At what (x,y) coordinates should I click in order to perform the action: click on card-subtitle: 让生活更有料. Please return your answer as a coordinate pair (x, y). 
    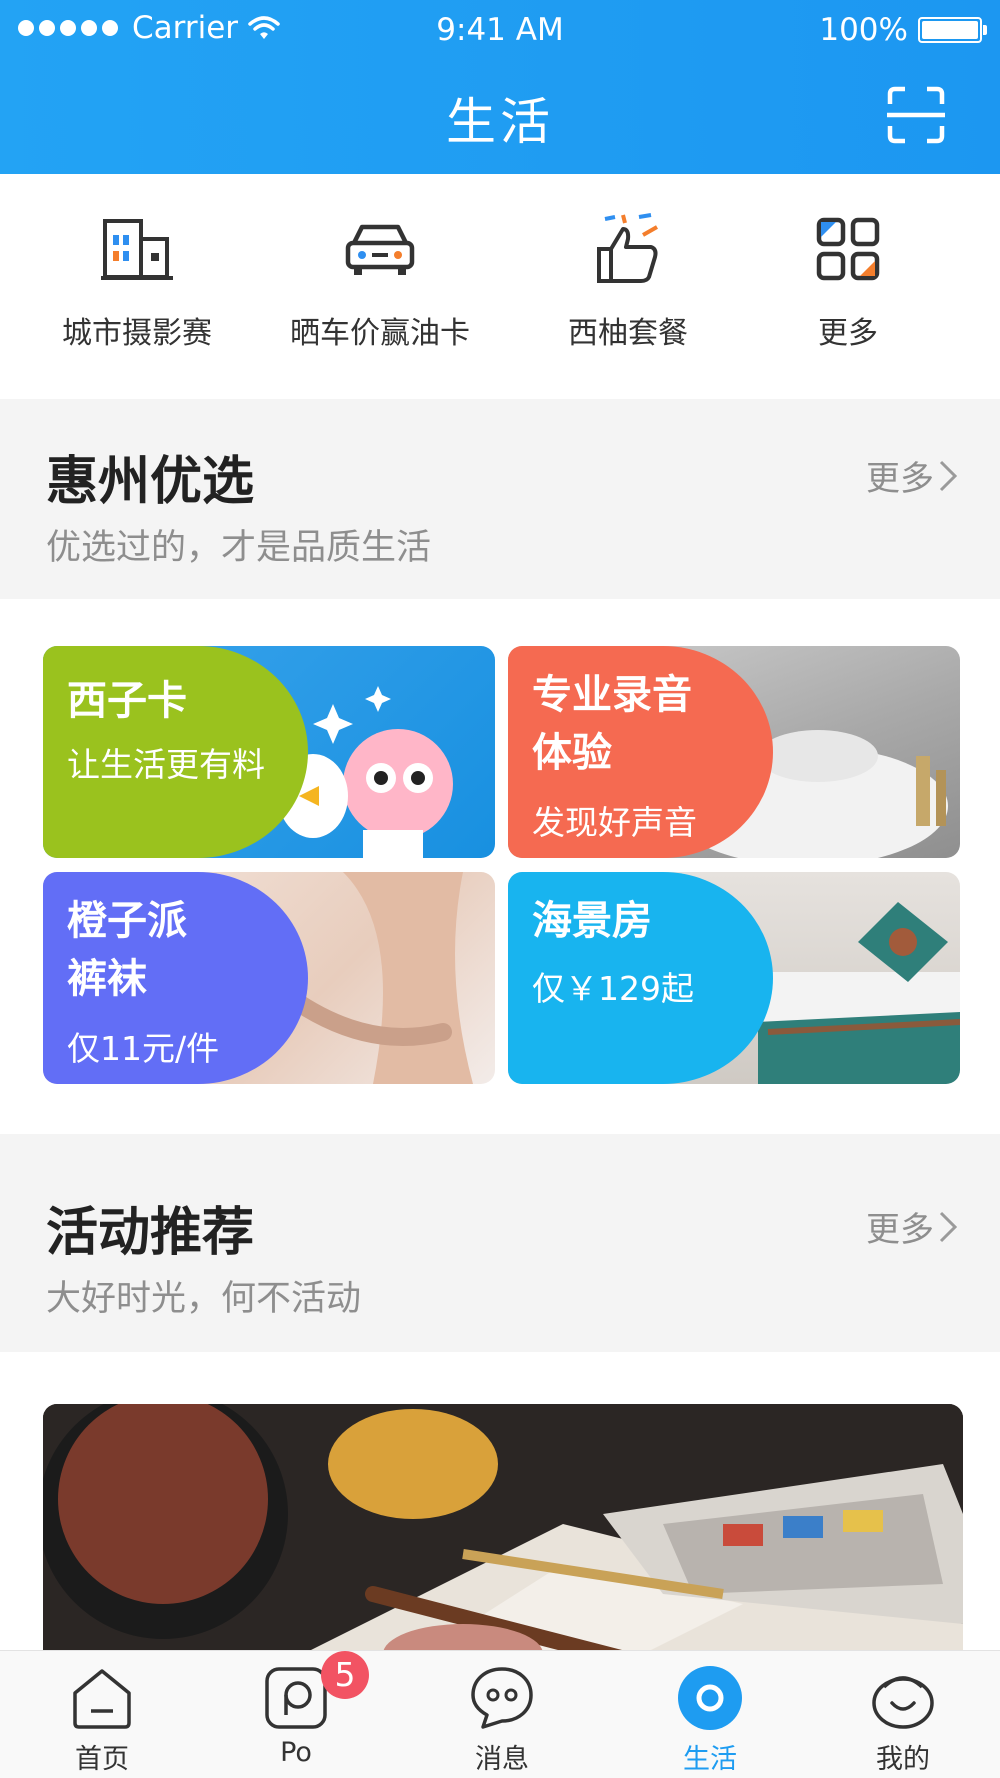
    Looking at the image, I should click on (166, 764).